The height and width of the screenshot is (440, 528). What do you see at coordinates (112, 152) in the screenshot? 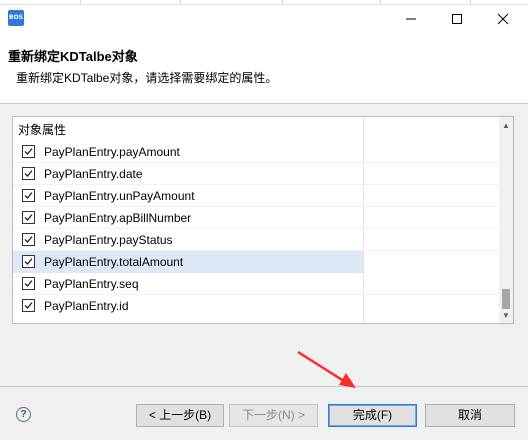
I see `row-label: PayPlanEntry.payAmount` at bounding box center [112, 152].